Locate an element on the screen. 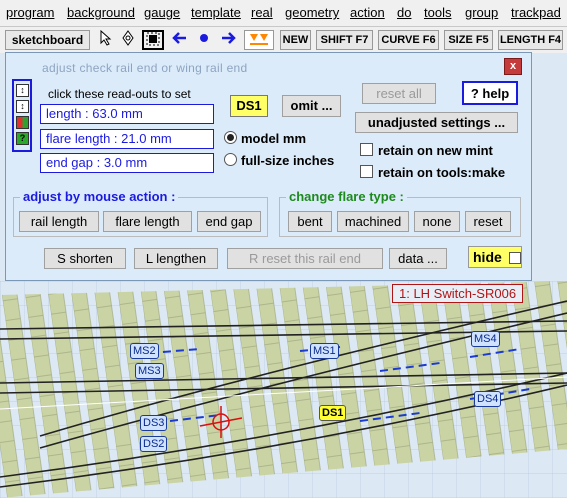 This screenshot has height=498, width=567. curve-button: CURVE F6 is located at coordinates (408, 40).